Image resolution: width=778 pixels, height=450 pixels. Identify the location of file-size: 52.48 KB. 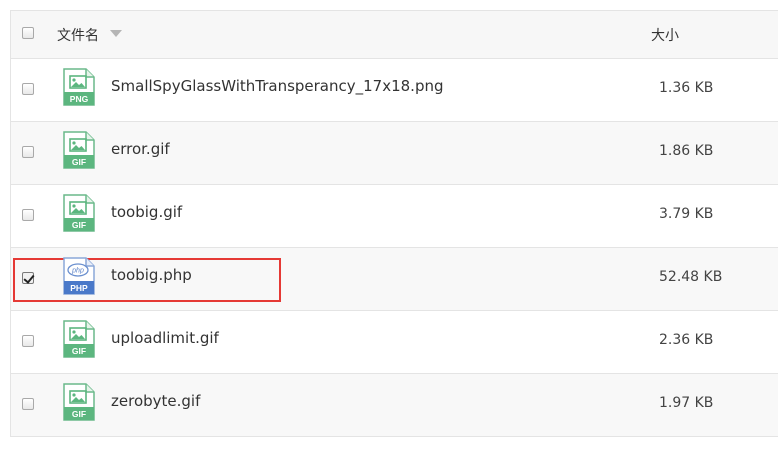
(691, 277).